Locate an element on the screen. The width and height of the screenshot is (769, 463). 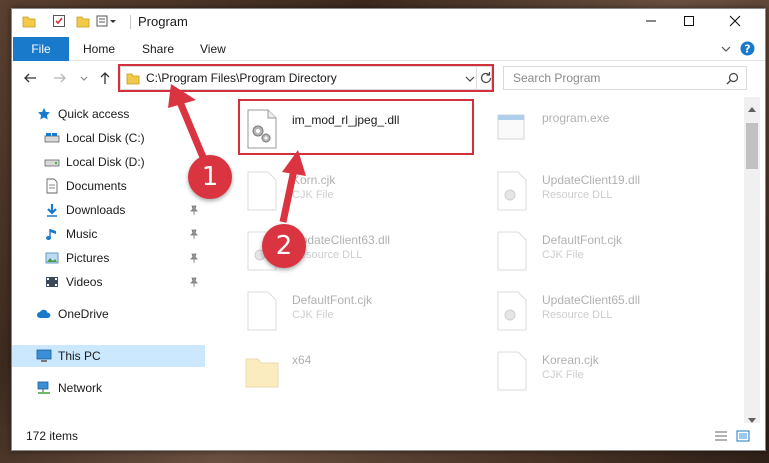
callout-2: 2 is located at coordinates (284, 246).